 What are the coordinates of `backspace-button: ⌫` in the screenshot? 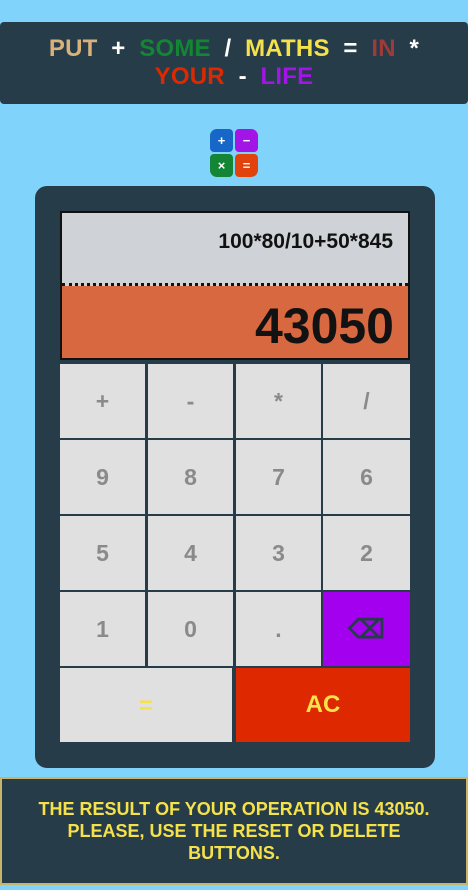 It's located at (366, 629).